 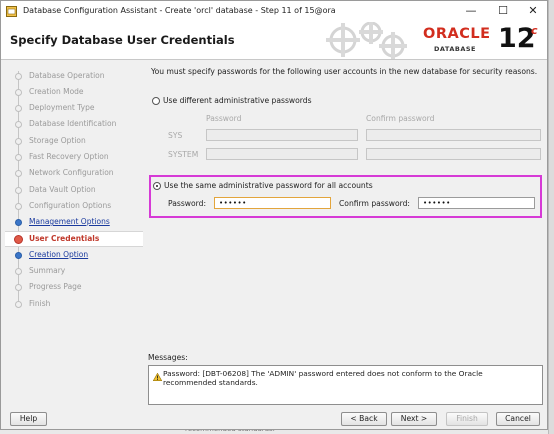 I want to click on nav-step-database-operation: Database Operation, so click(x=74, y=76).